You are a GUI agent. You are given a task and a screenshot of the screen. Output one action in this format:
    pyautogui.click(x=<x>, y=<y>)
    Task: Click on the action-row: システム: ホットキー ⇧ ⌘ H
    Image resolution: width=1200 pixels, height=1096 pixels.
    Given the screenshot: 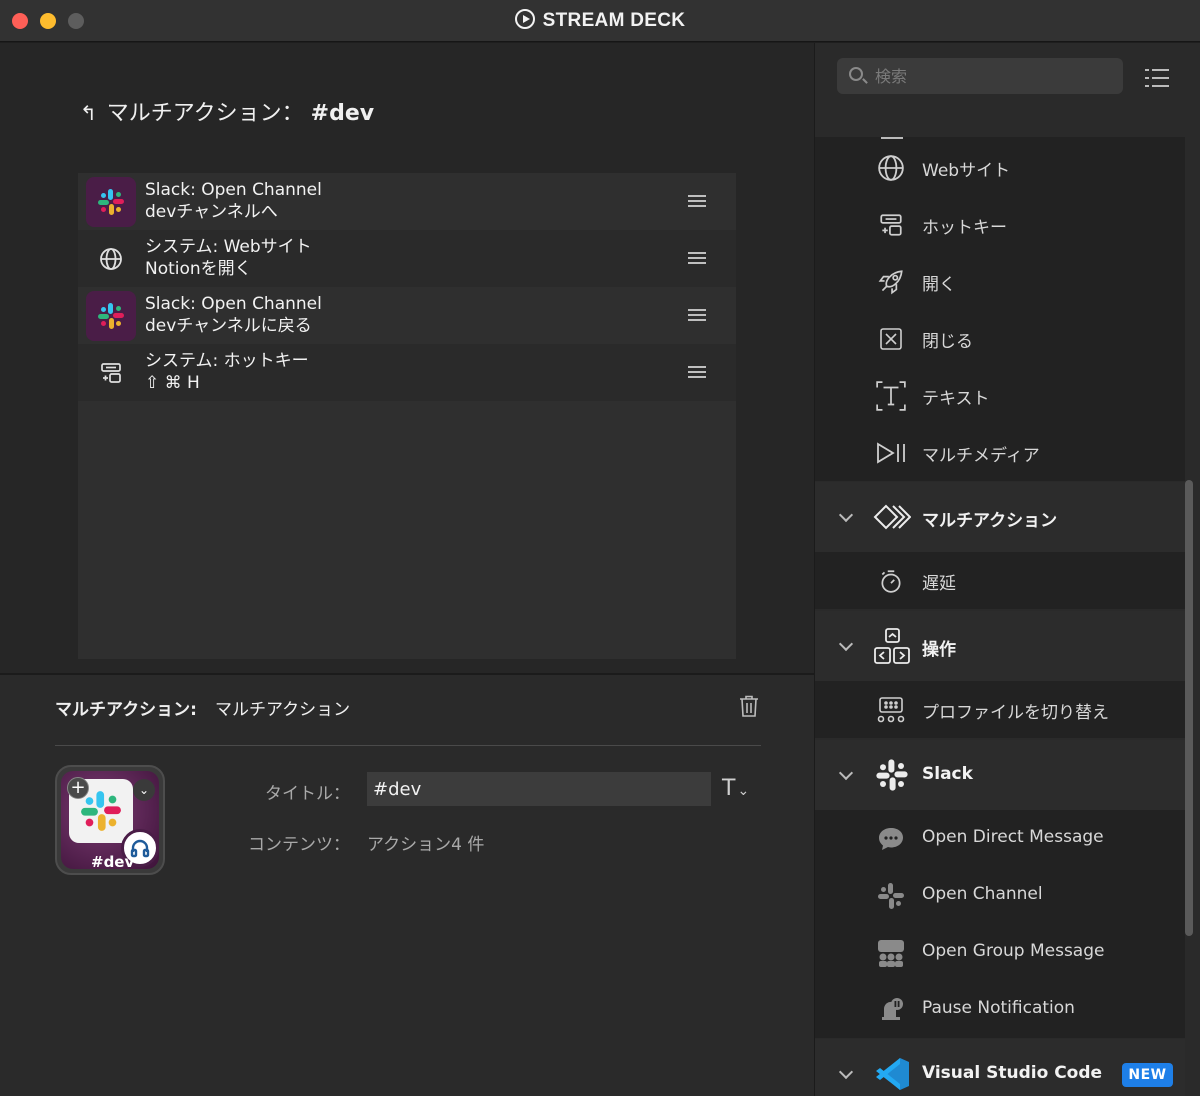 What is the action you would take?
    pyautogui.click(x=407, y=372)
    